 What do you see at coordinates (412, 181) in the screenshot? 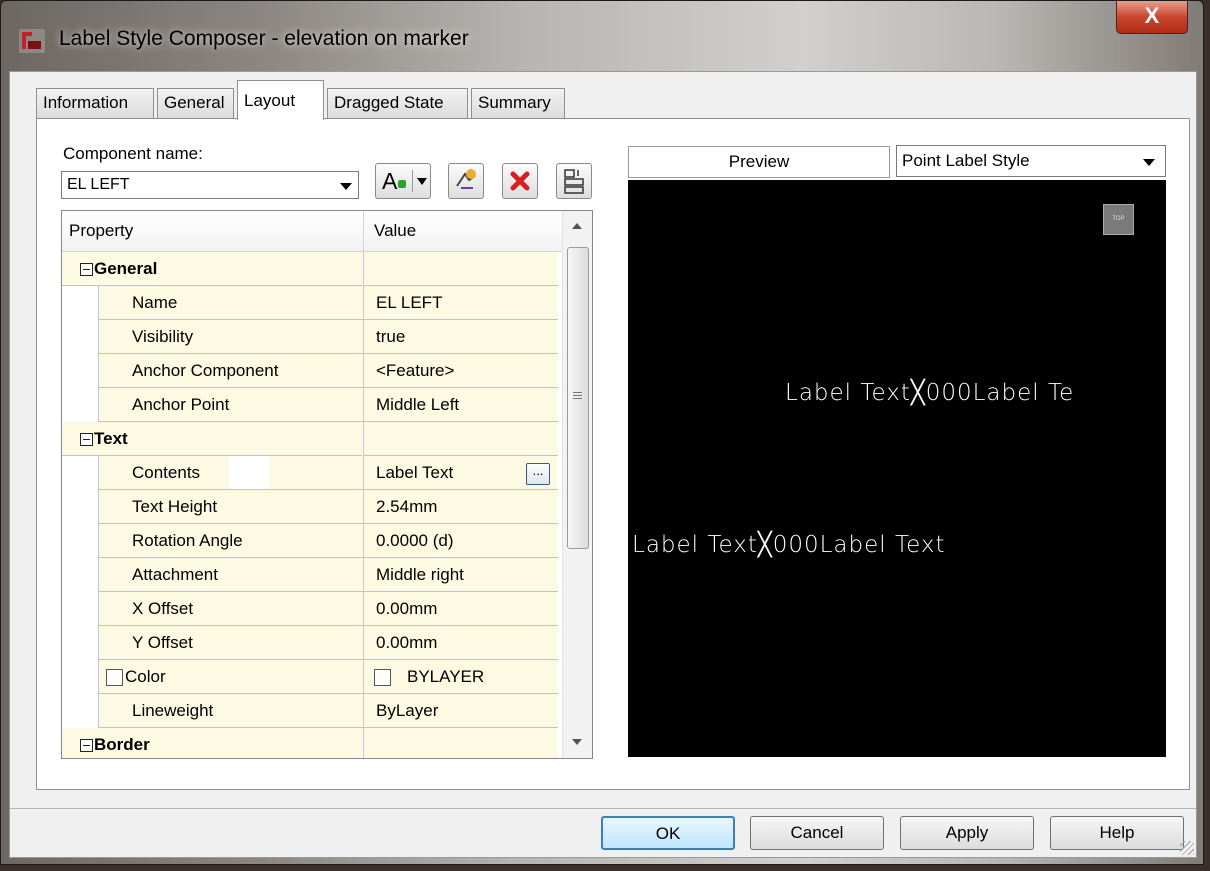
I see `split-divider` at bounding box center [412, 181].